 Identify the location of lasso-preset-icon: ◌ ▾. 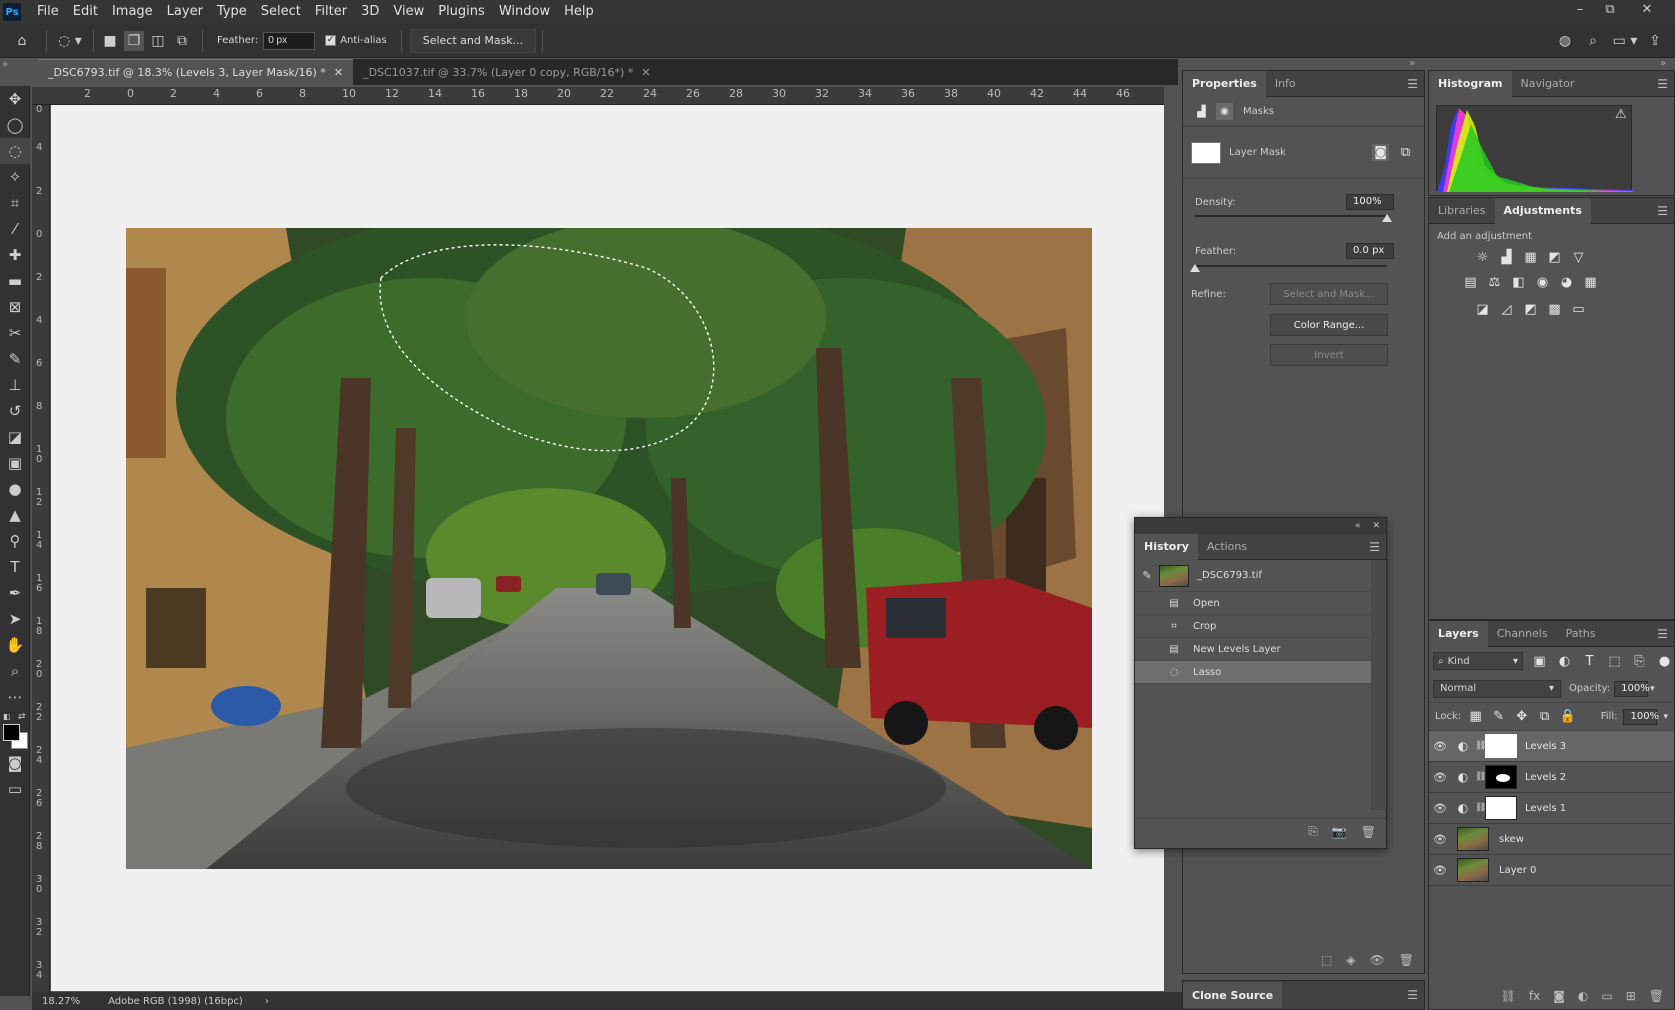
(70, 41).